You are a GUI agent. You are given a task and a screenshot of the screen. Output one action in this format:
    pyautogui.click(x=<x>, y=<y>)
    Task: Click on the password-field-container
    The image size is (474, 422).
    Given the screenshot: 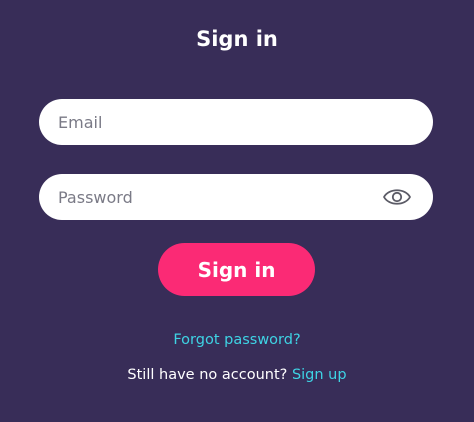 What is the action you would take?
    pyautogui.click(x=236, y=197)
    